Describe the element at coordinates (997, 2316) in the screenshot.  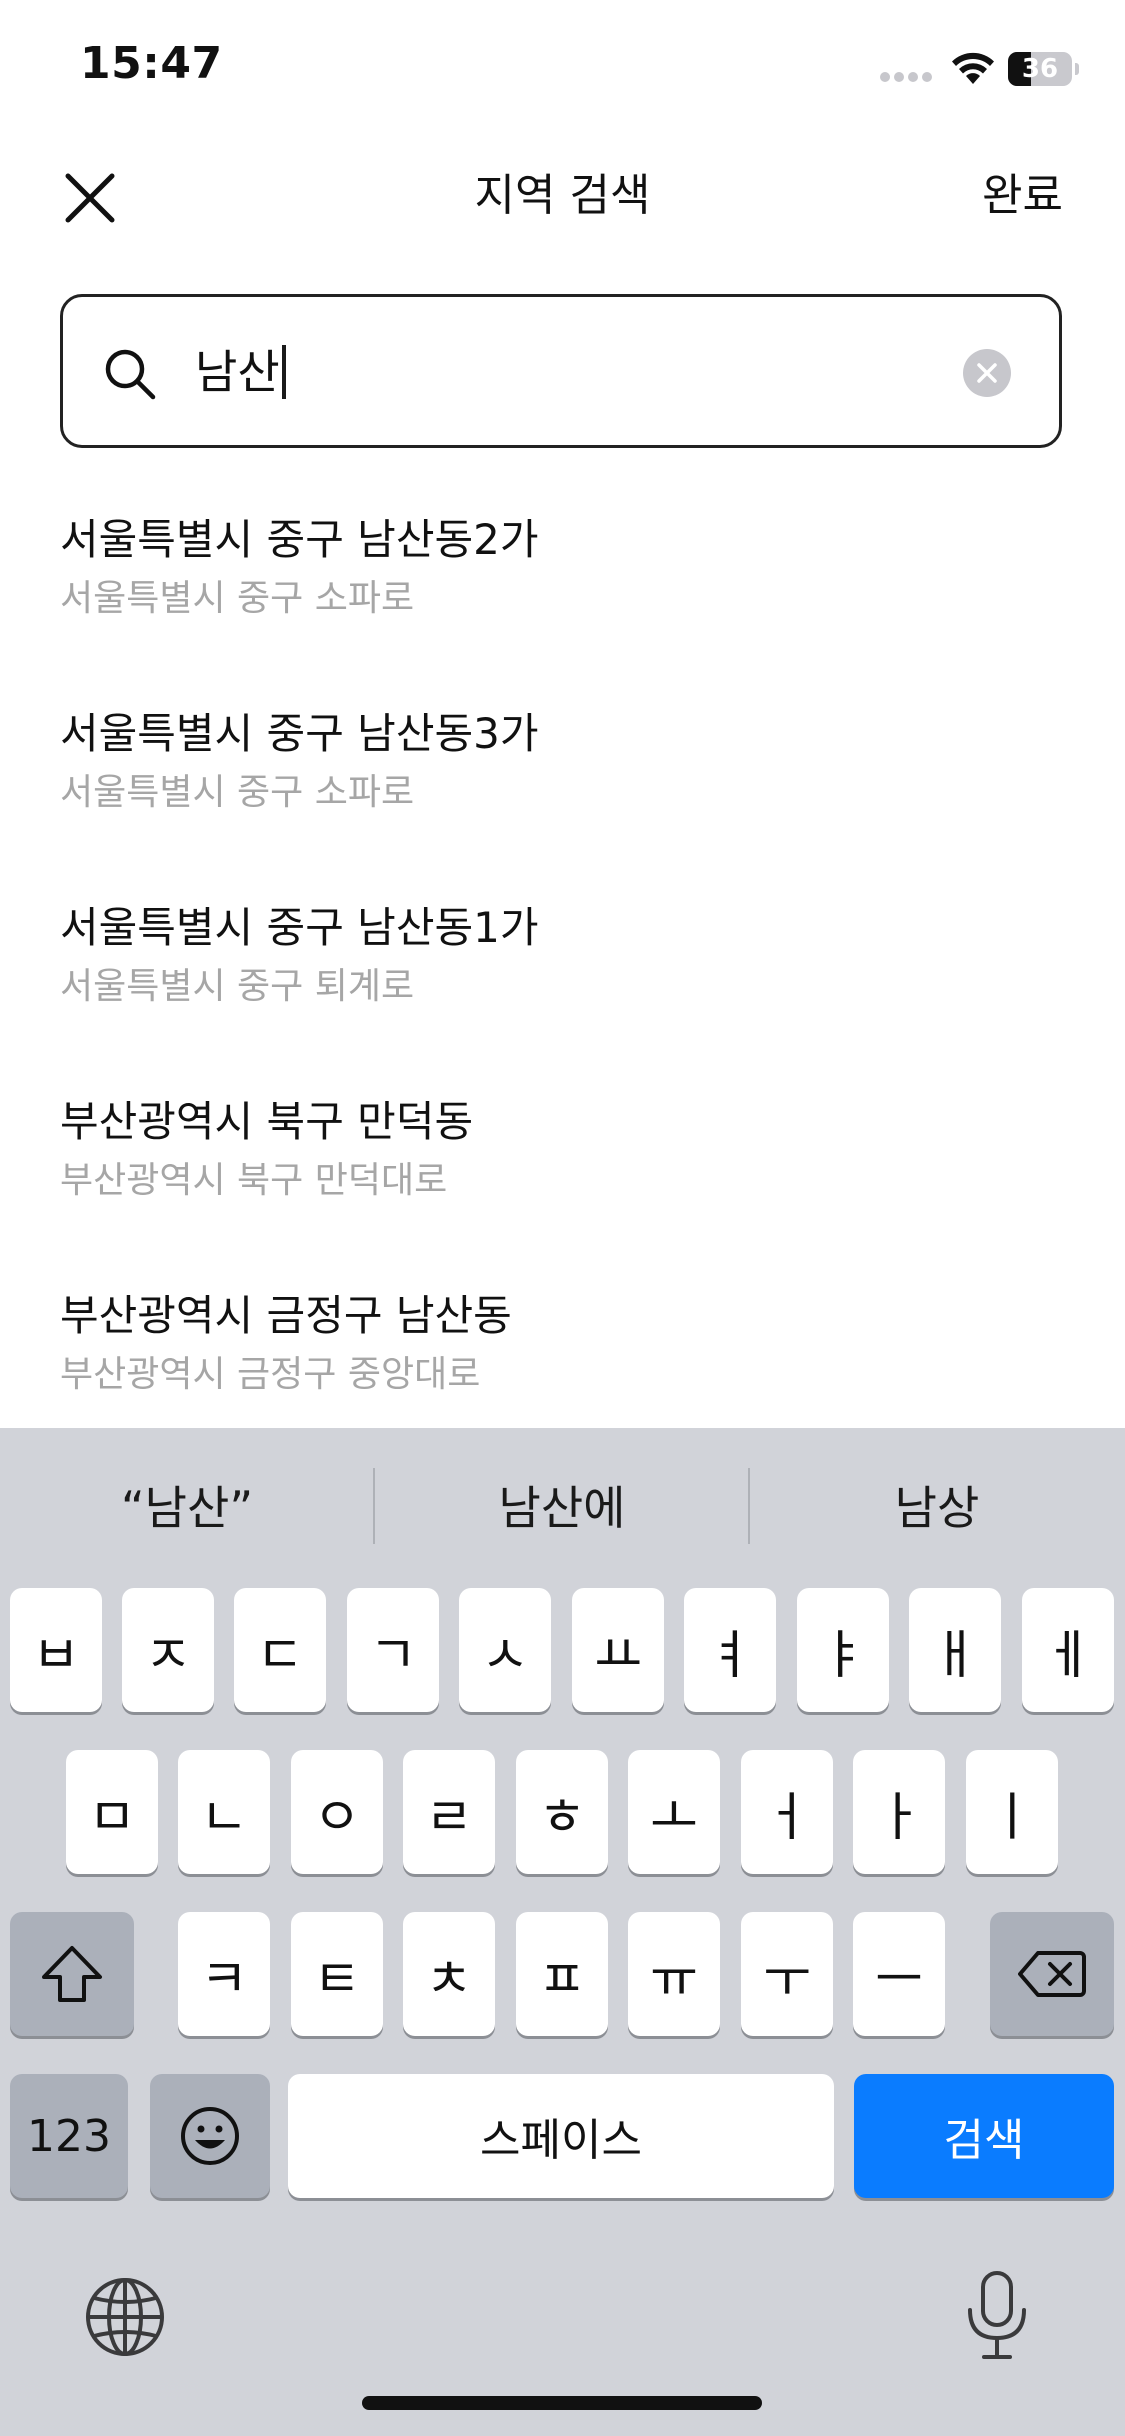
I see `microphone-icon` at that location.